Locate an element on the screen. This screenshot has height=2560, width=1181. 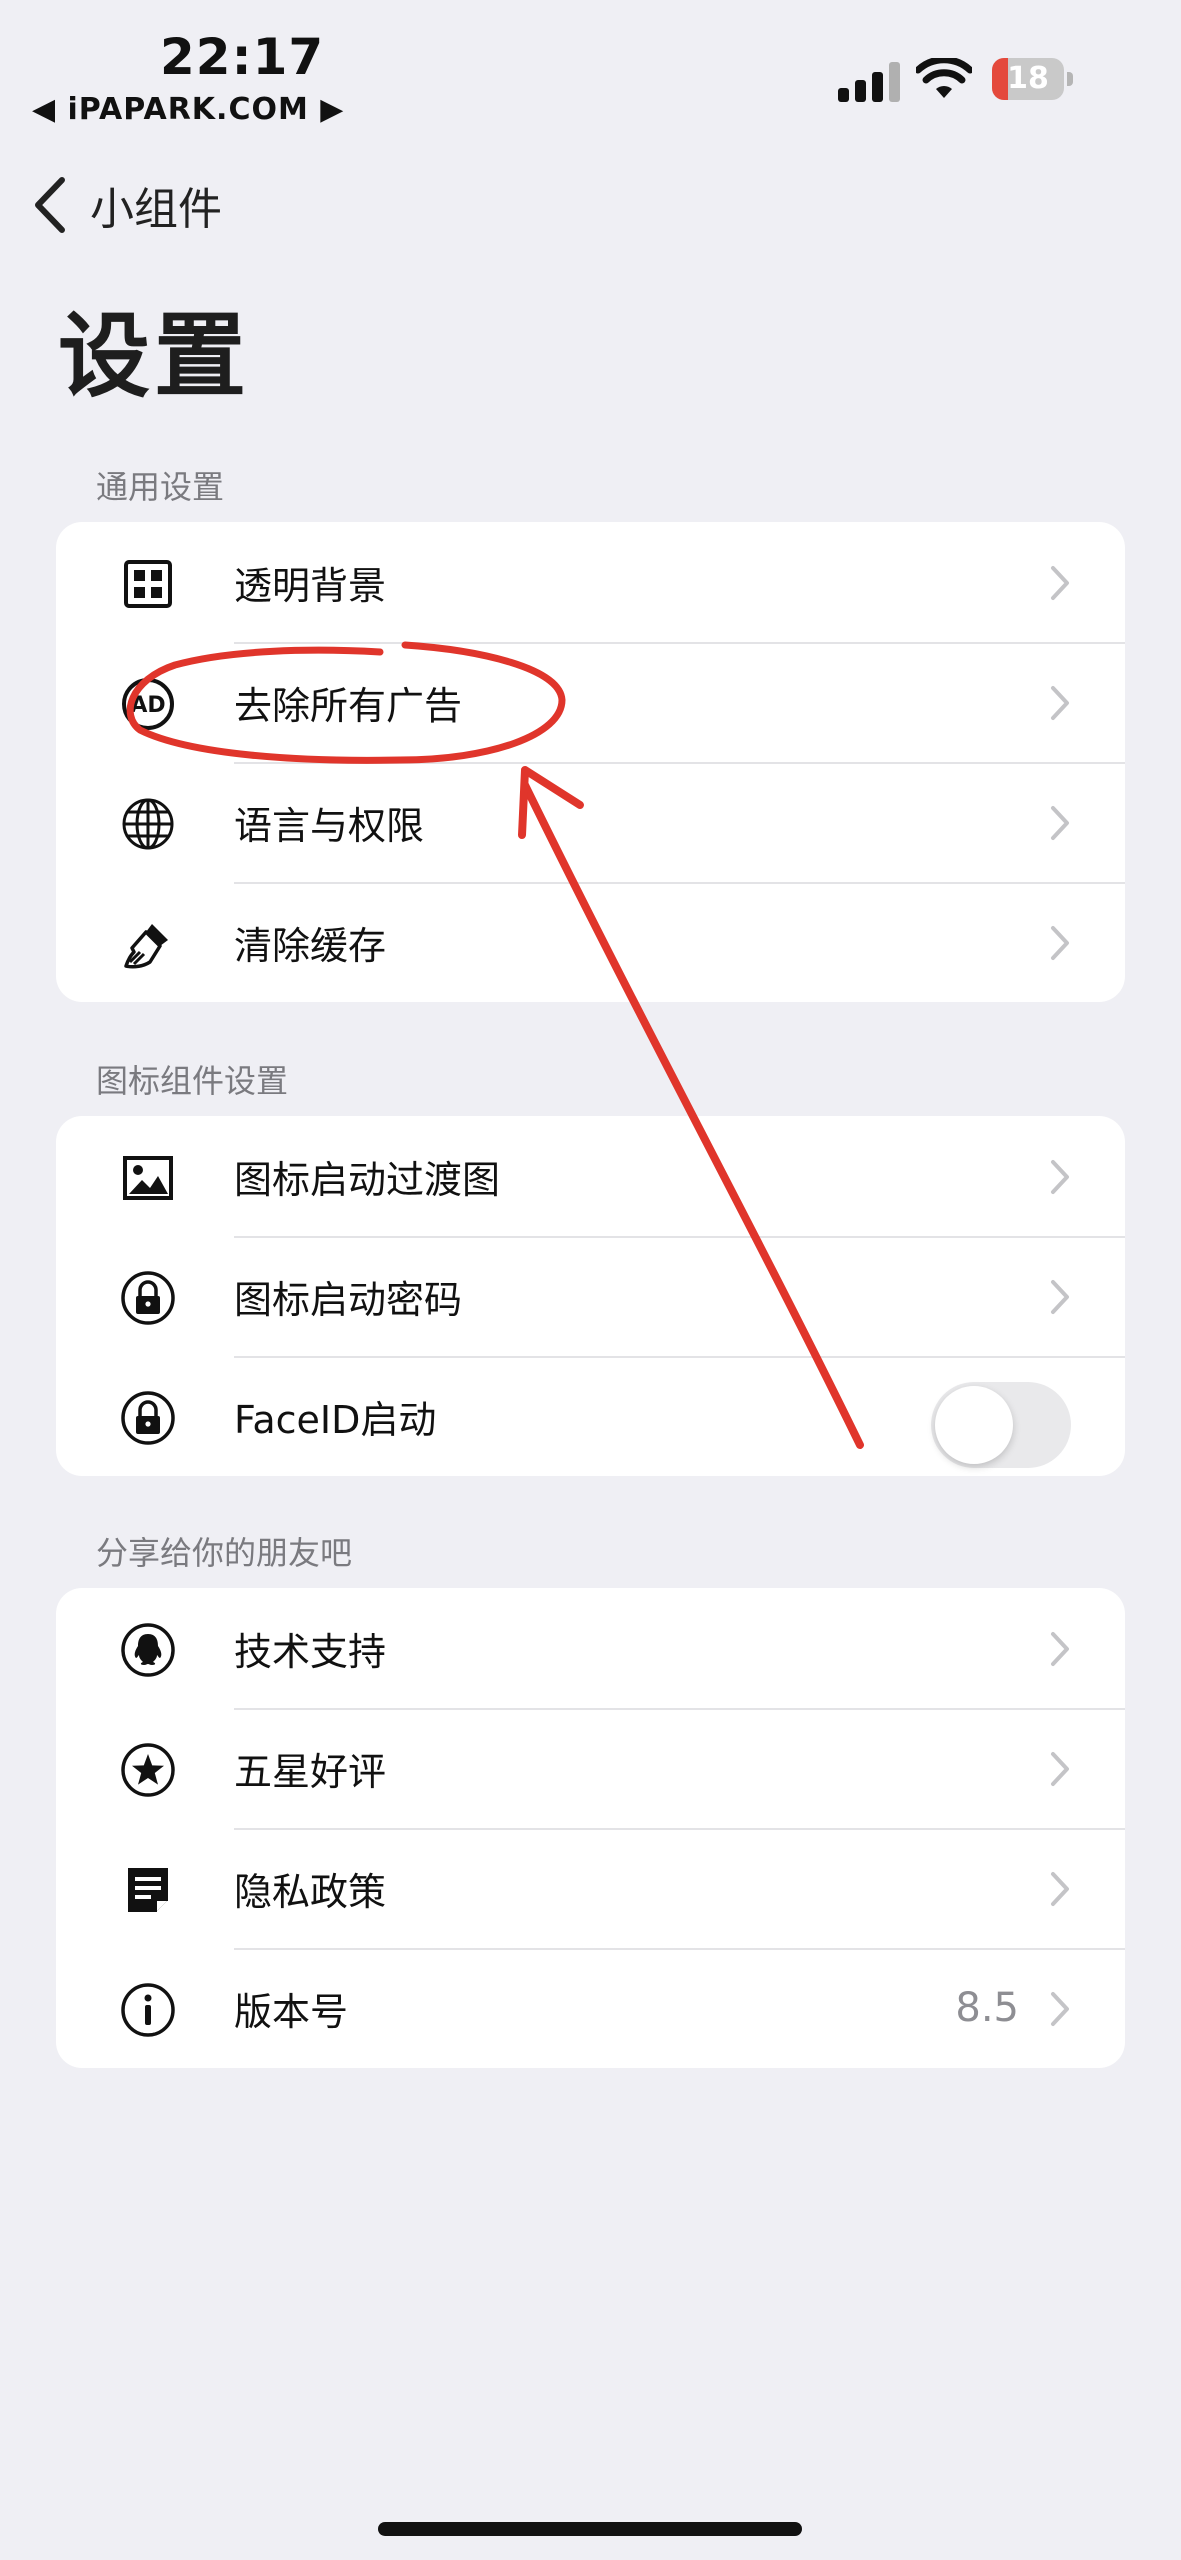
status-time: 22:17 is located at coordinates (242, 57).